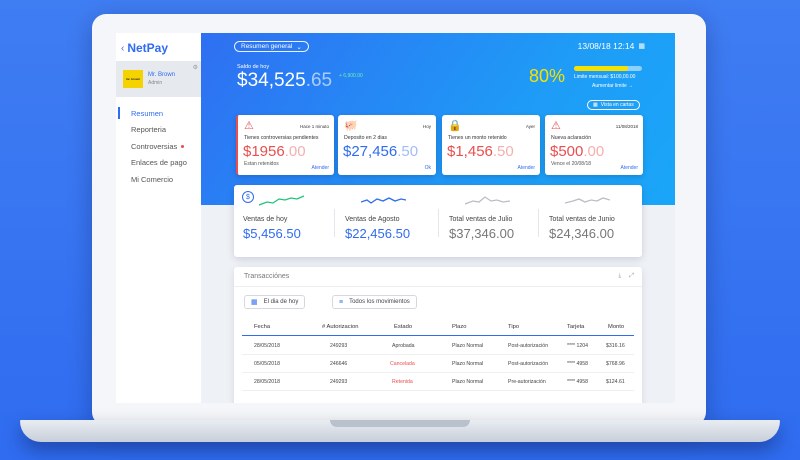  Describe the element at coordinates (133, 79) in the screenshot. I see `avatar: mr. brown` at that location.